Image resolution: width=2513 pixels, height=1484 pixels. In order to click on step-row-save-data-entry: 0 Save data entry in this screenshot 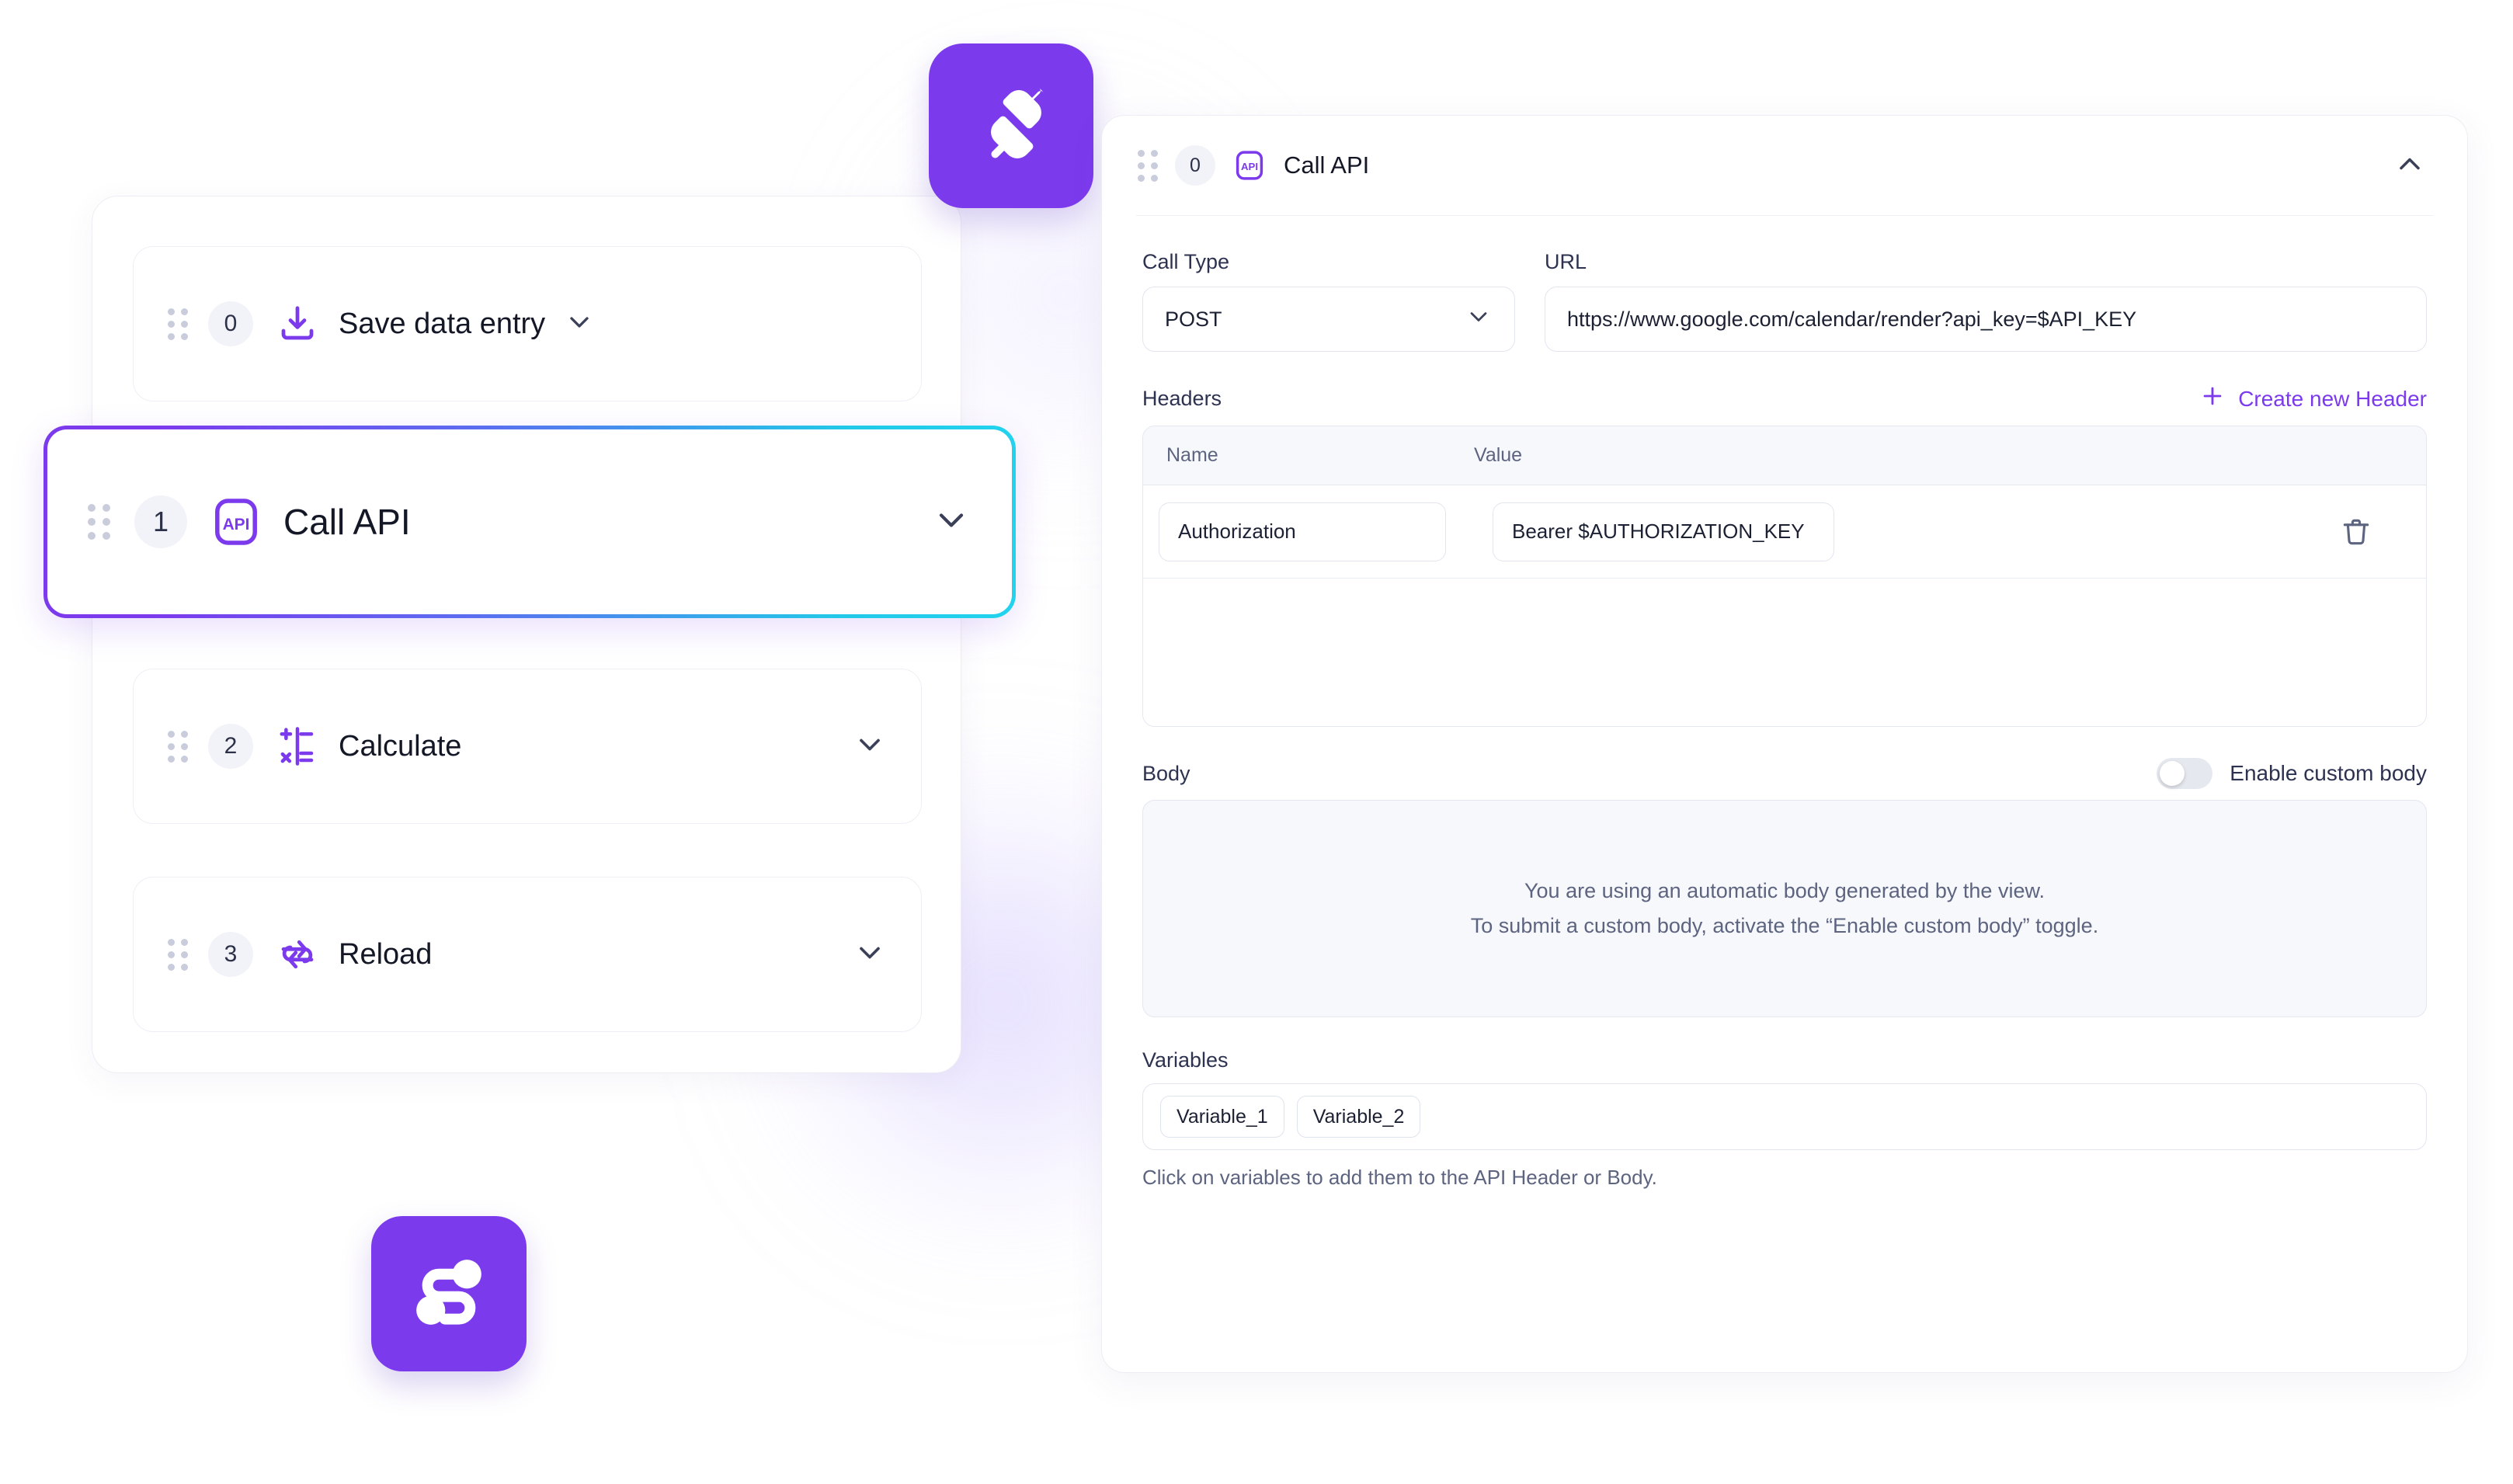, I will do `click(527, 323)`.